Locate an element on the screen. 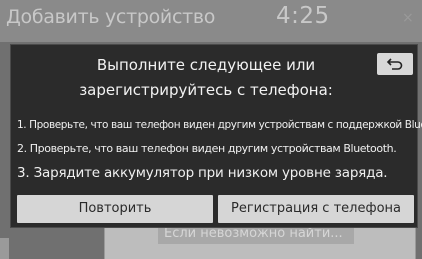  register-from-phone-button: Регистрация с телефона is located at coordinates (316, 209).